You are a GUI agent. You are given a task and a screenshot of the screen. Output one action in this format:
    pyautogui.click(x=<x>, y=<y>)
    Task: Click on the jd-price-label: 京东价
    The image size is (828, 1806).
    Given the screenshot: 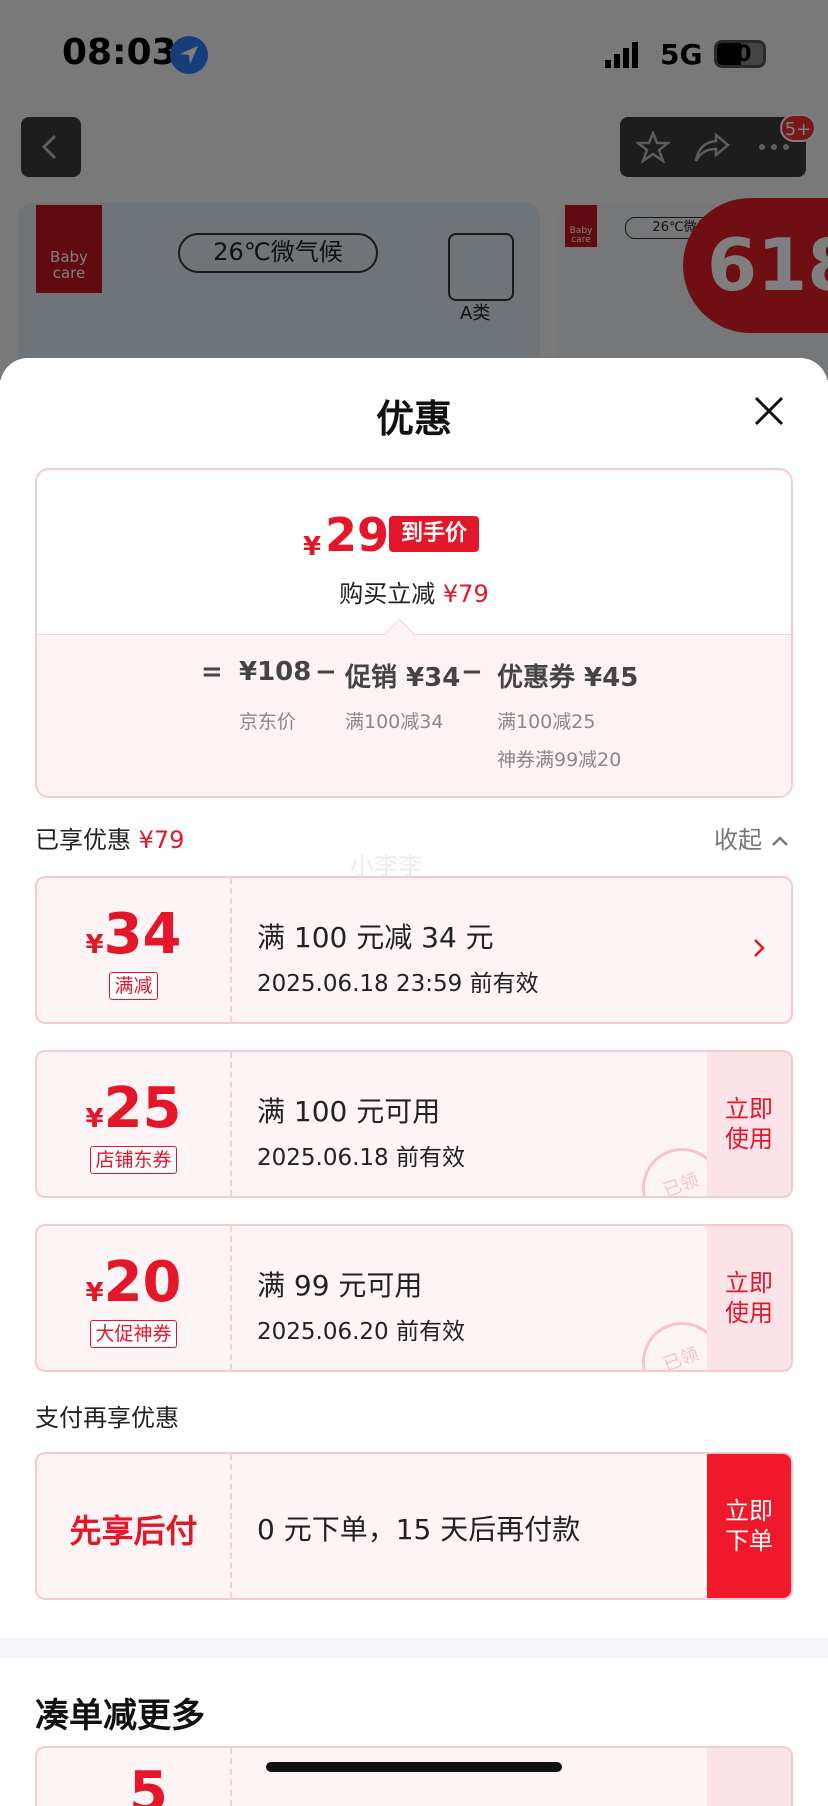 What is the action you would take?
    pyautogui.click(x=268, y=722)
    